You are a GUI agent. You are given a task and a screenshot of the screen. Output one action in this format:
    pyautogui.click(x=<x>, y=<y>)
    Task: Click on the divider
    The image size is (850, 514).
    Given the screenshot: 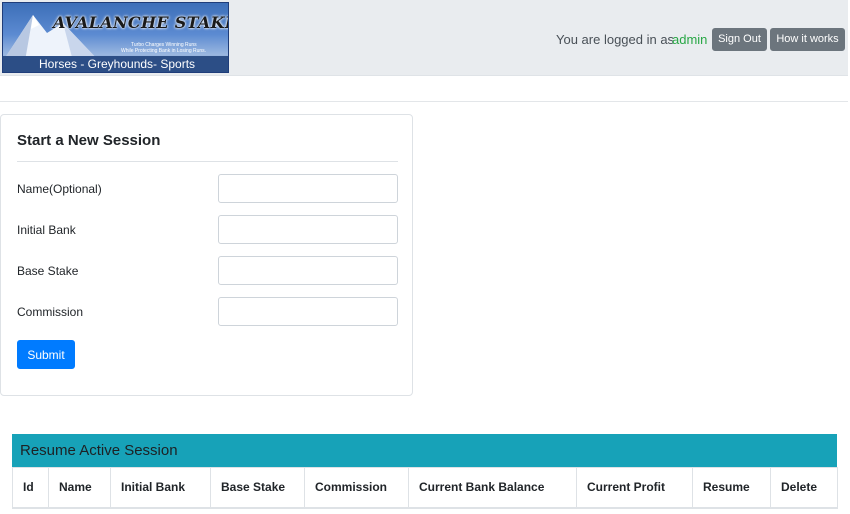 What is the action you would take?
    pyautogui.click(x=424, y=101)
    